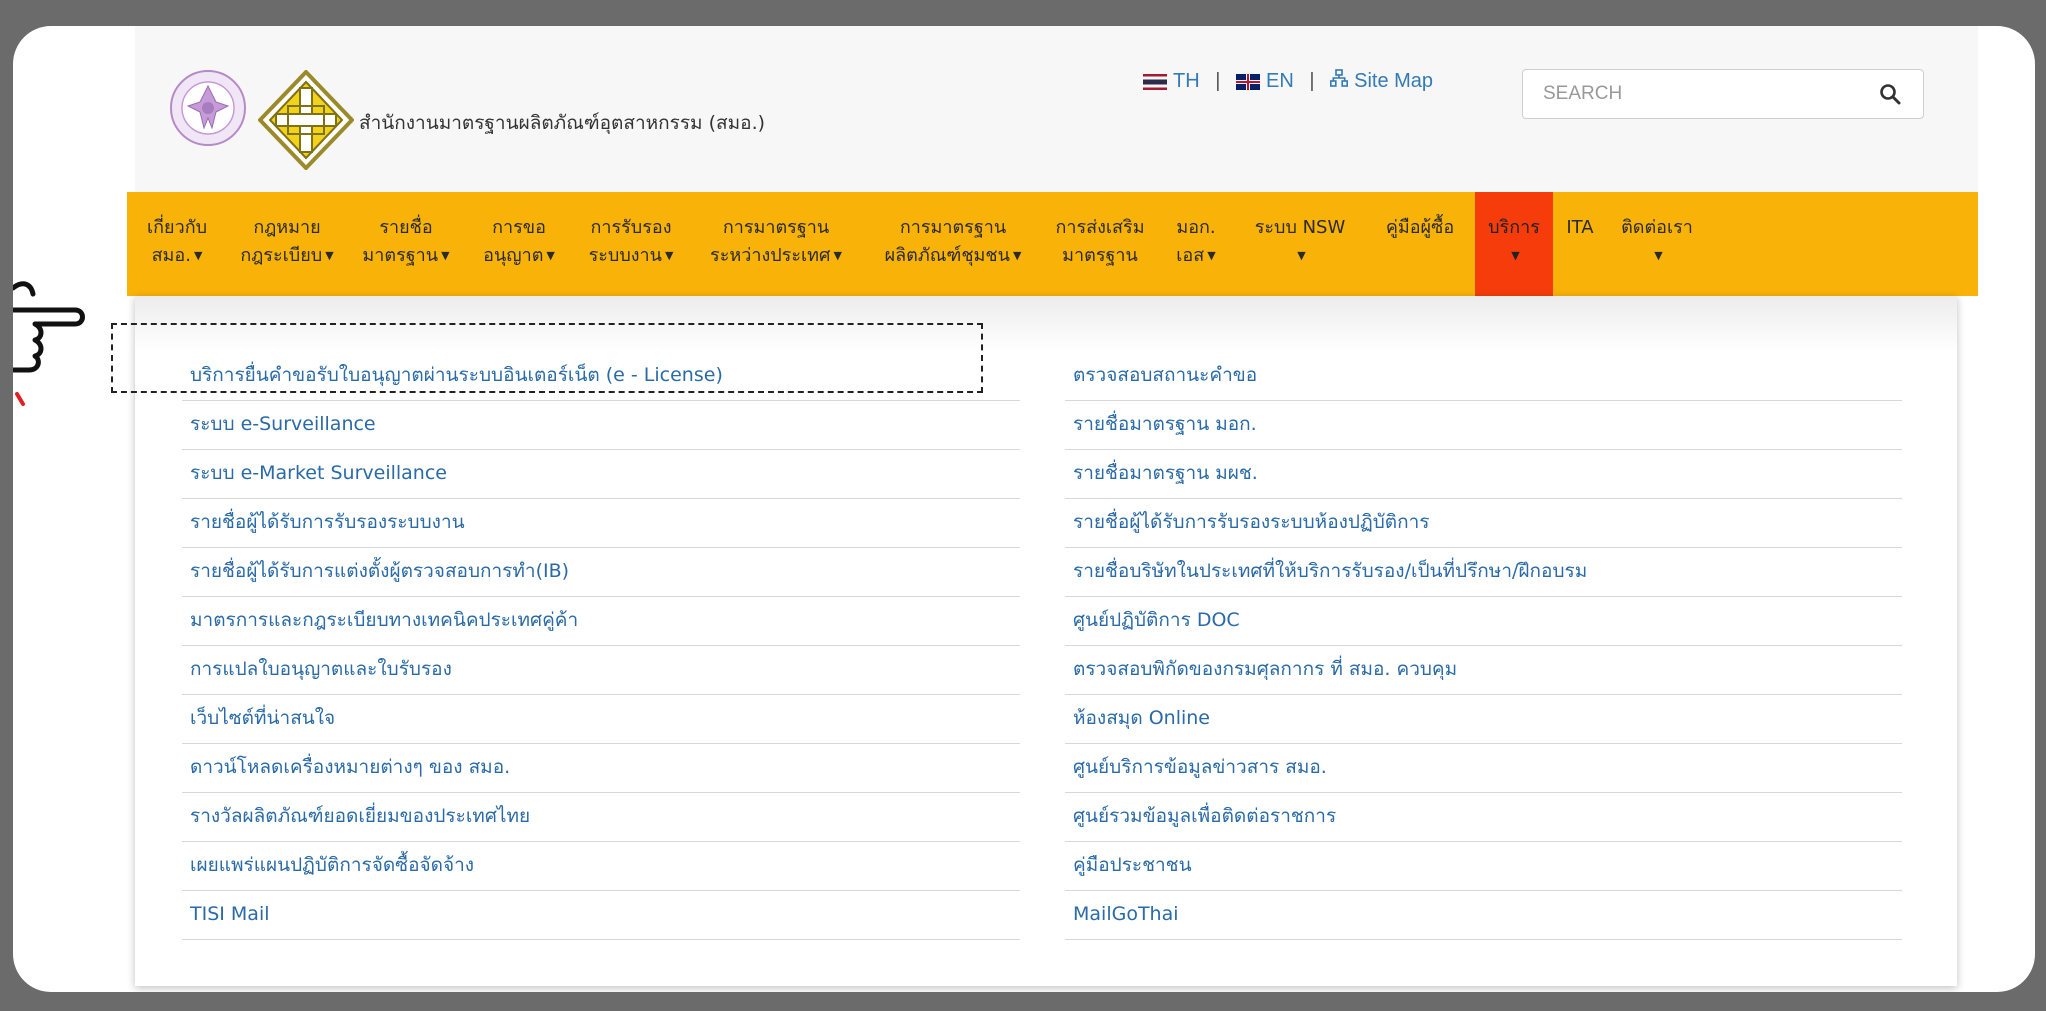  Describe the element at coordinates (1483, 425) in the screenshot. I see `menu-item-tis-standards: รายชื่อมาตรฐาน มอก.` at that location.